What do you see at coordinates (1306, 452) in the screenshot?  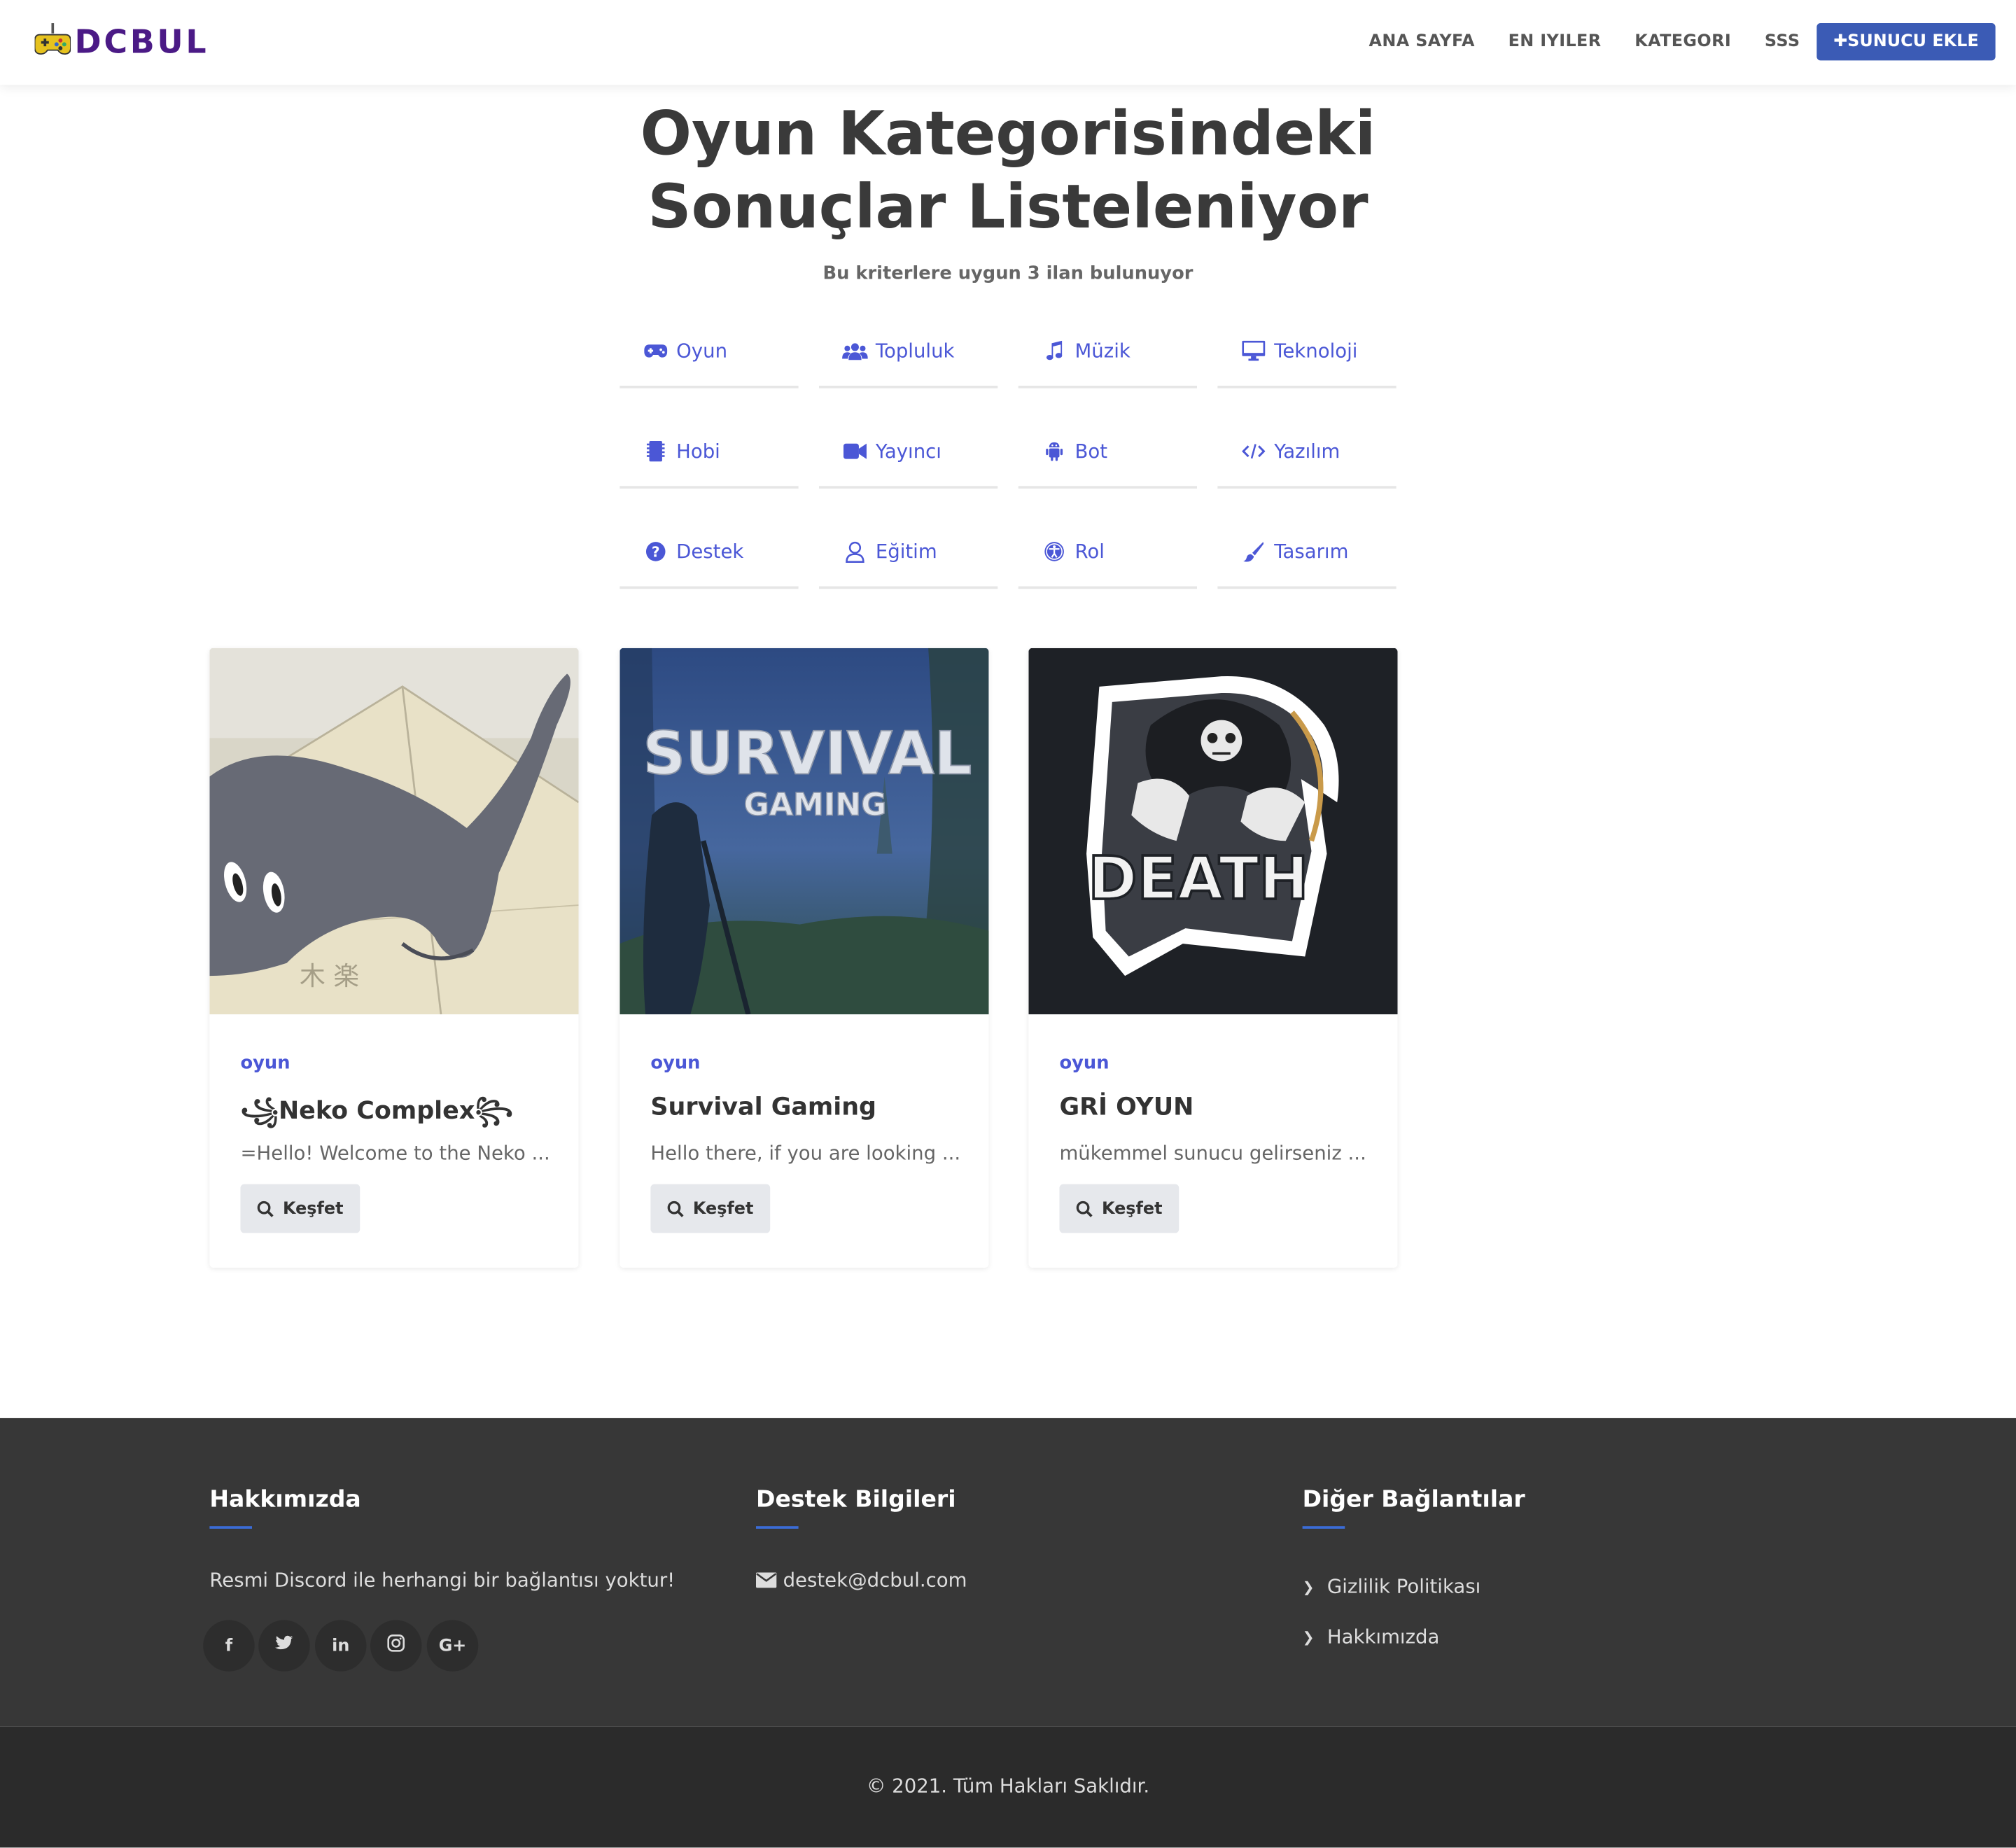 I see `category-yazilim: Yazılım` at bounding box center [1306, 452].